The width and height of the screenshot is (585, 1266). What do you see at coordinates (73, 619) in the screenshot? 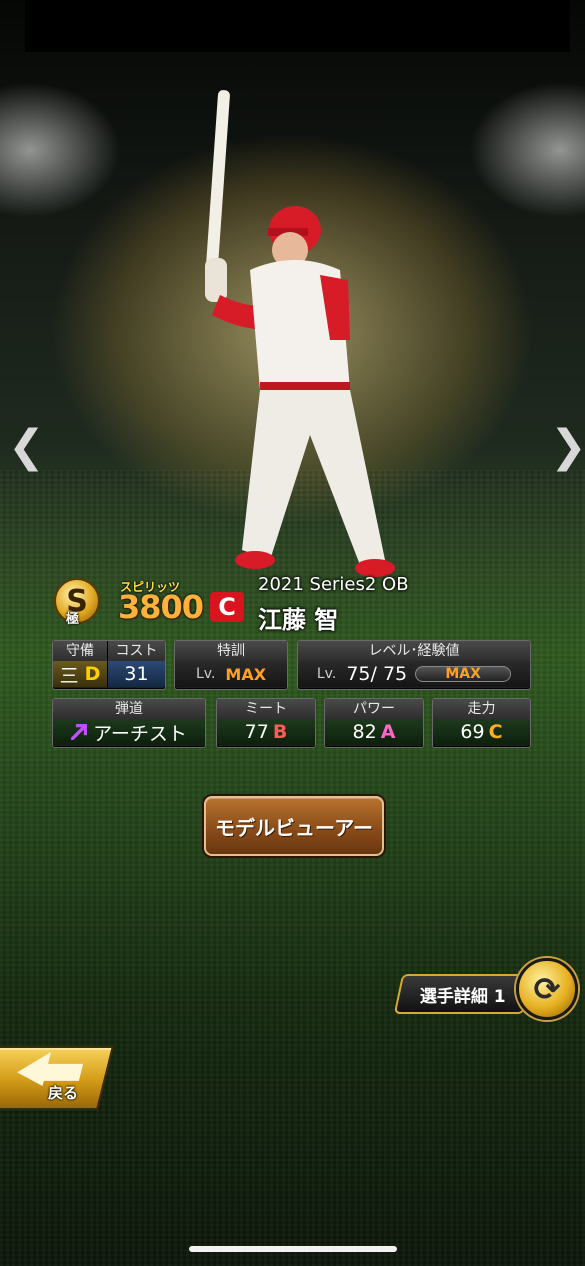
I see `rank-sub-label: 極` at bounding box center [73, 619].